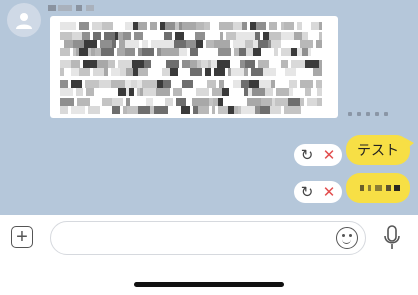  What do you see at coordinates (347, 238) in the screenshot?
I see `smiley-icon` at bounding box center [347, 238].